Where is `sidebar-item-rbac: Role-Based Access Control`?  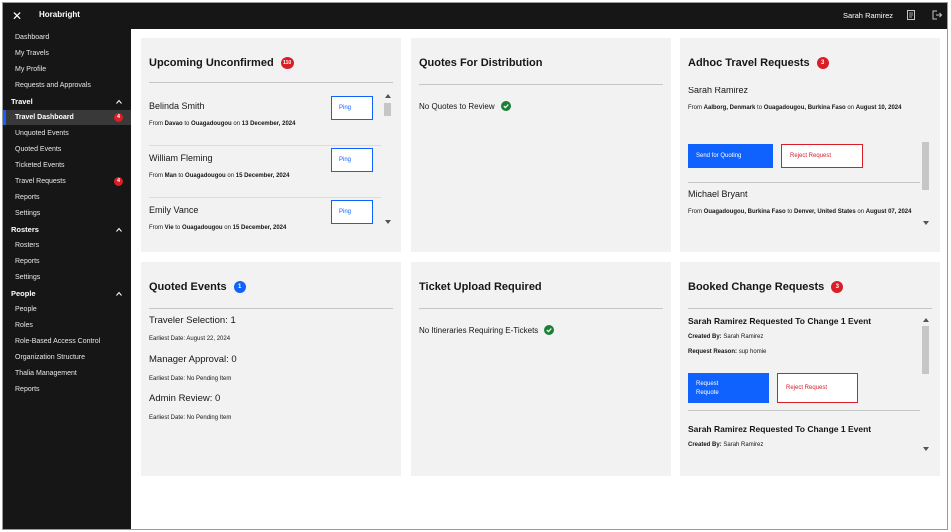 sidebar-item-rbac: Role-Based Access Control is located at coordinates (67, 341).